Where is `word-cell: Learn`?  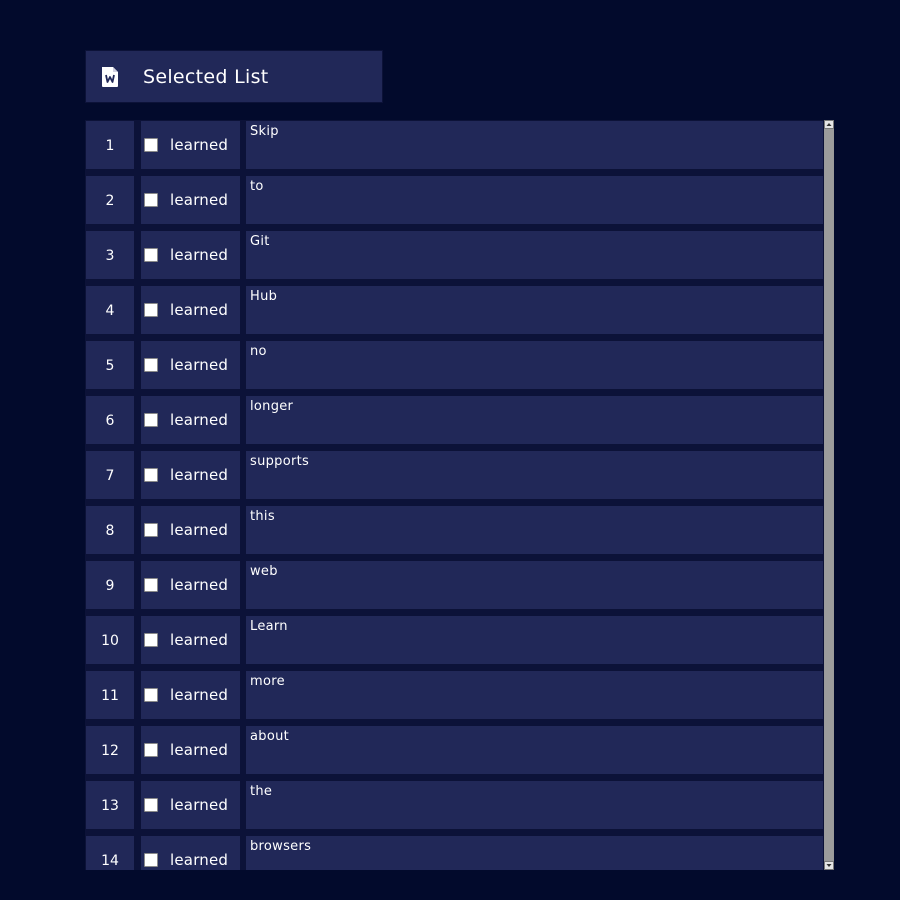
word-cell: Learn is located at coordinates (534, 640).